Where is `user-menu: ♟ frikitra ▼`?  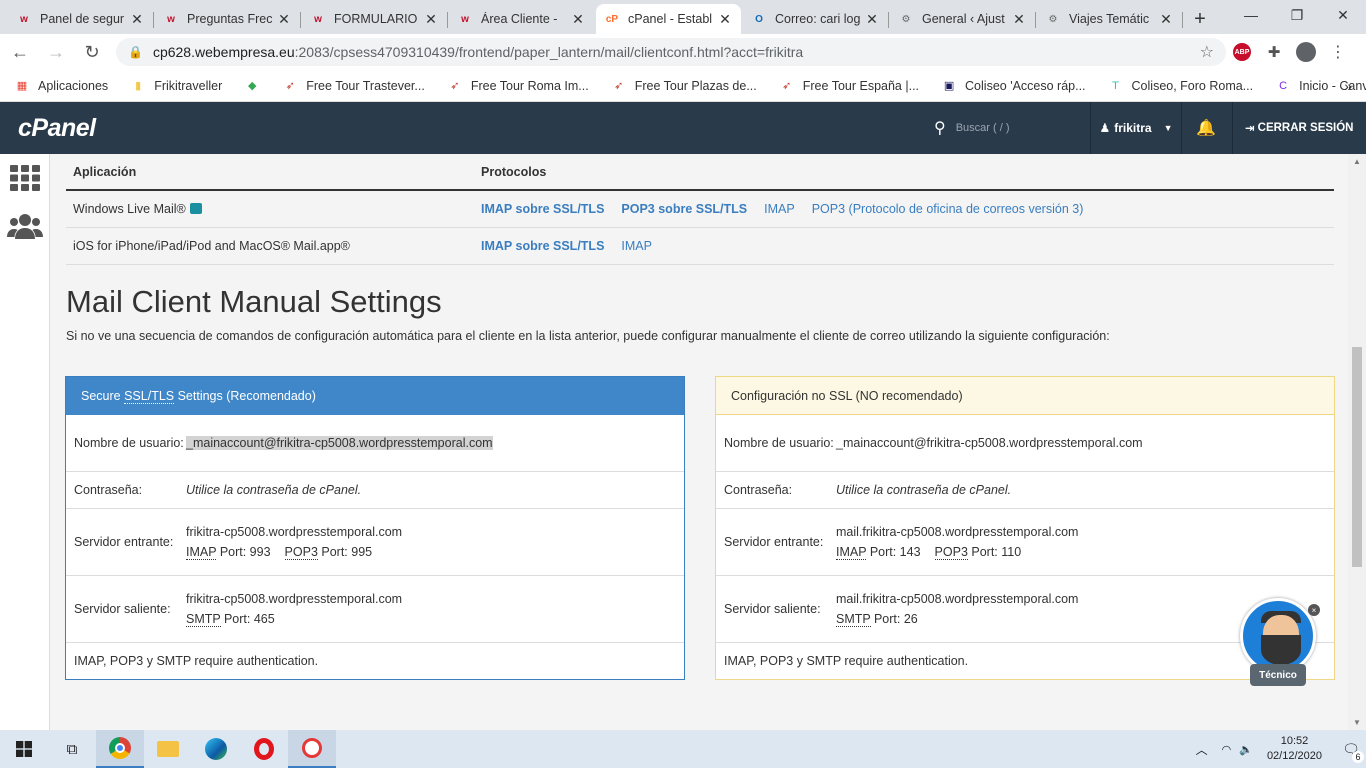
user-menu: ♟ frikitra ▼ is located at coordinates (1136, 128).